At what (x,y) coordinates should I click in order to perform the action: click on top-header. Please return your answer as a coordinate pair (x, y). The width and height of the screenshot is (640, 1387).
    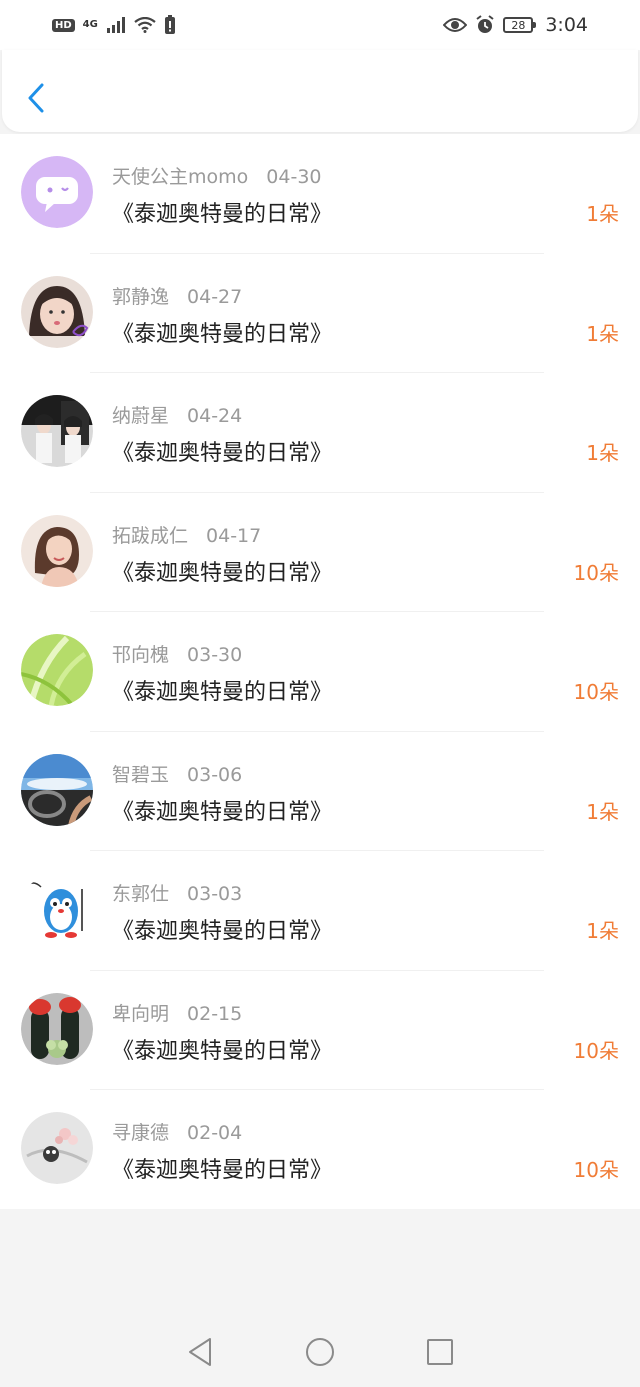
    Looking at the image, I should click on (320, 91).